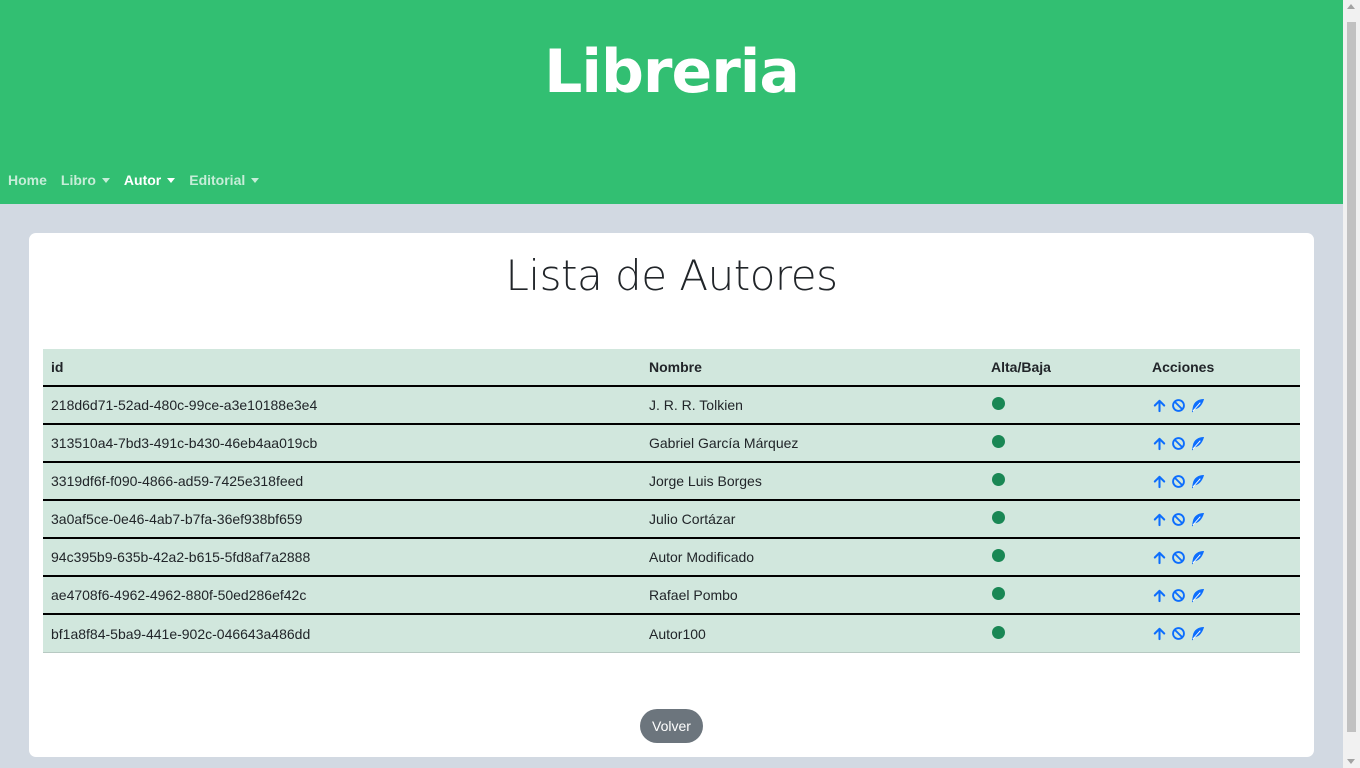 Image resolution: width=1360 pixels, height=768 pixels. I want to click on column-header-acciones: Acciones, so click(1183, 367).